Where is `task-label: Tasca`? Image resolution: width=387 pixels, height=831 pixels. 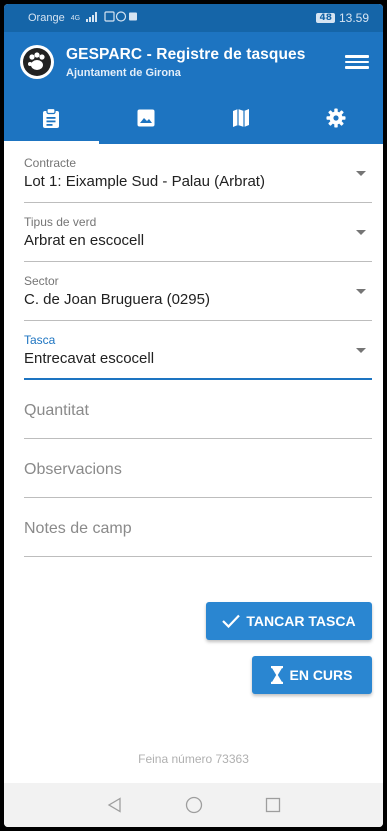
task-label: Tasca is located at coordinates (40, 340).